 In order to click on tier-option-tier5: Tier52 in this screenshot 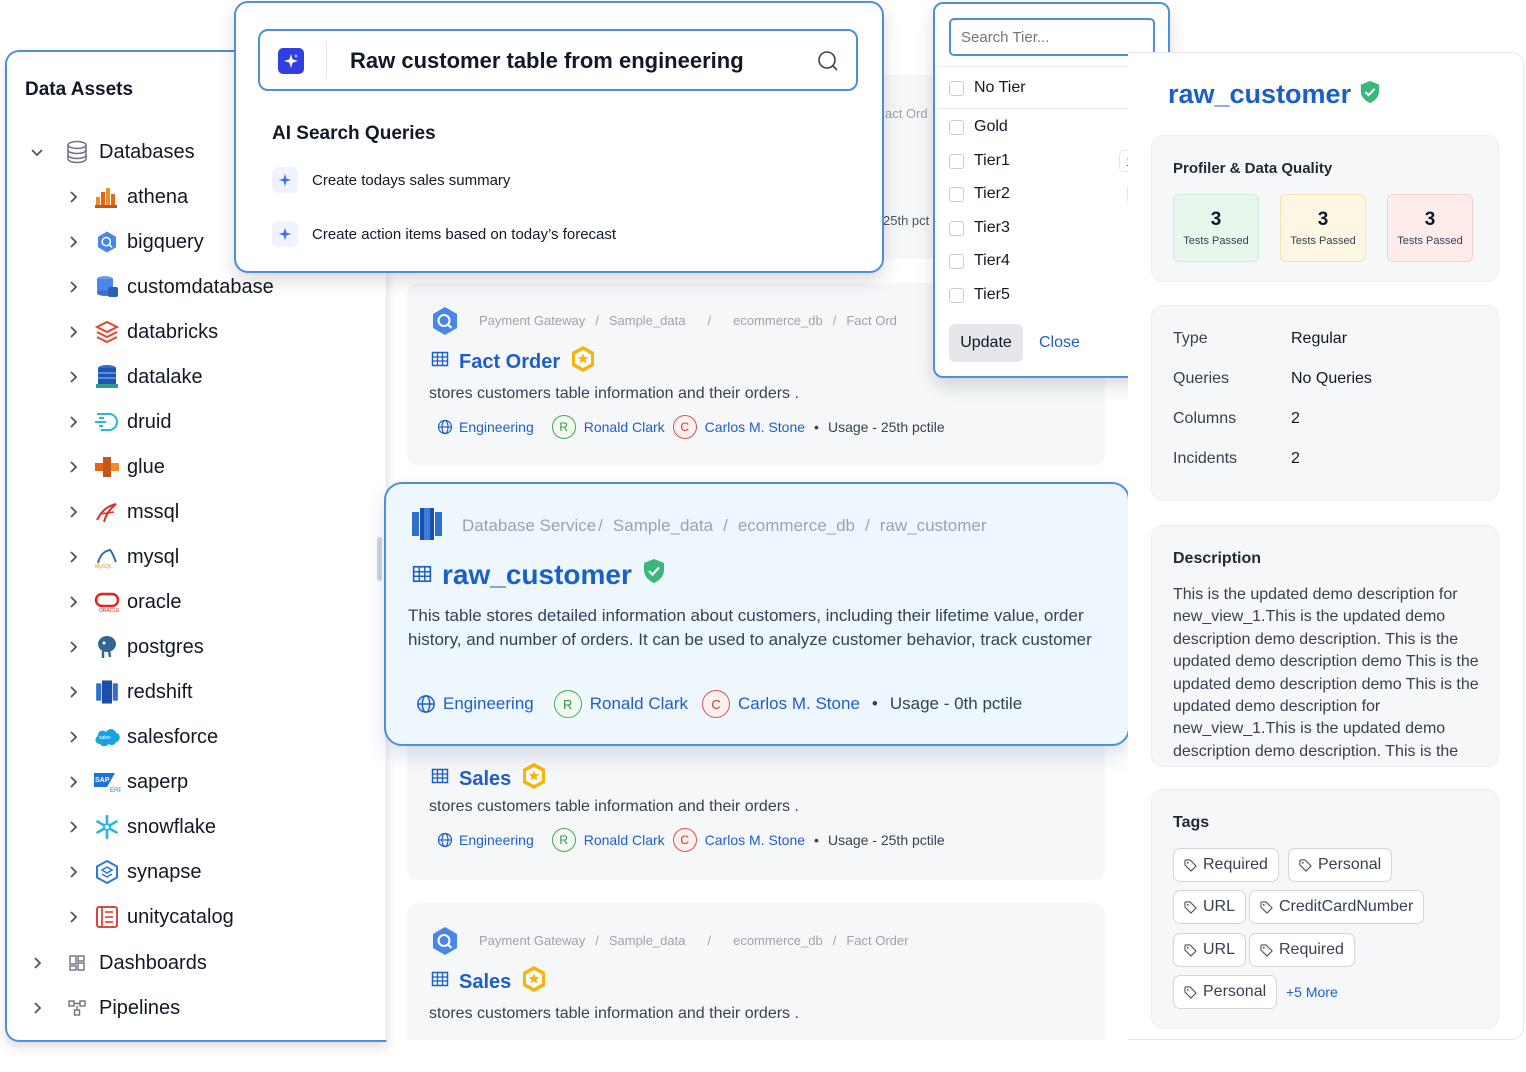, I will do `click(1052, 295)`.